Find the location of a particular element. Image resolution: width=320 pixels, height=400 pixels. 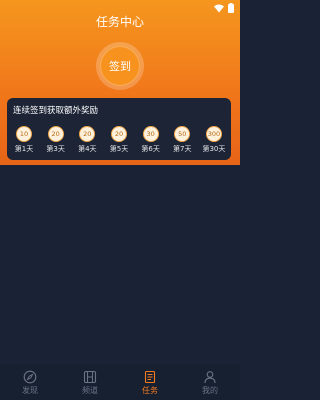

streak-bonus-title: 连续签到获取额外奖励 is located at coordinates (56, 111).